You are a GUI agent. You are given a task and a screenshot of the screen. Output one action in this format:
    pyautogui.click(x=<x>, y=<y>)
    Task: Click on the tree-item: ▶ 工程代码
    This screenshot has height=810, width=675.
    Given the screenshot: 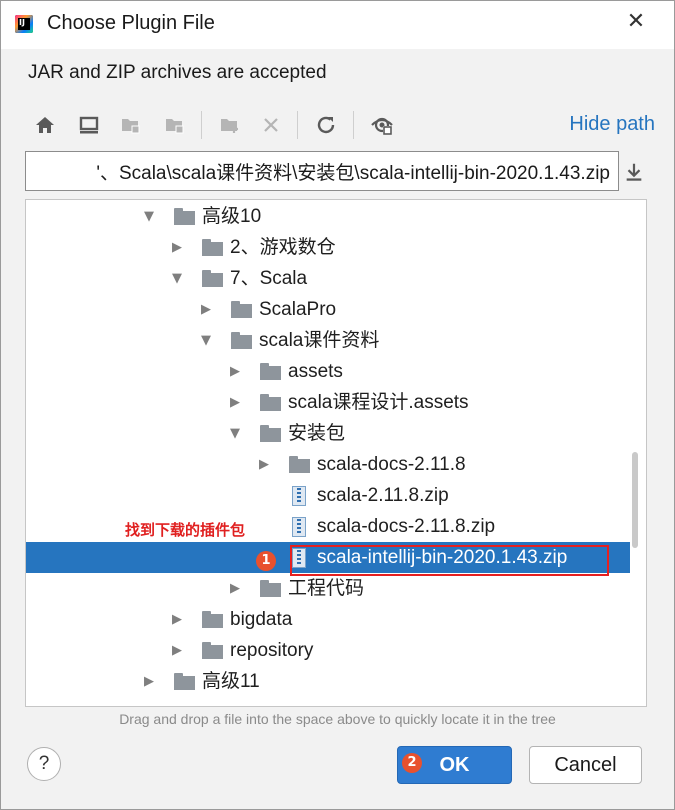 What is the action you would take?
    pyautogui.click(x=336, y=588)
    